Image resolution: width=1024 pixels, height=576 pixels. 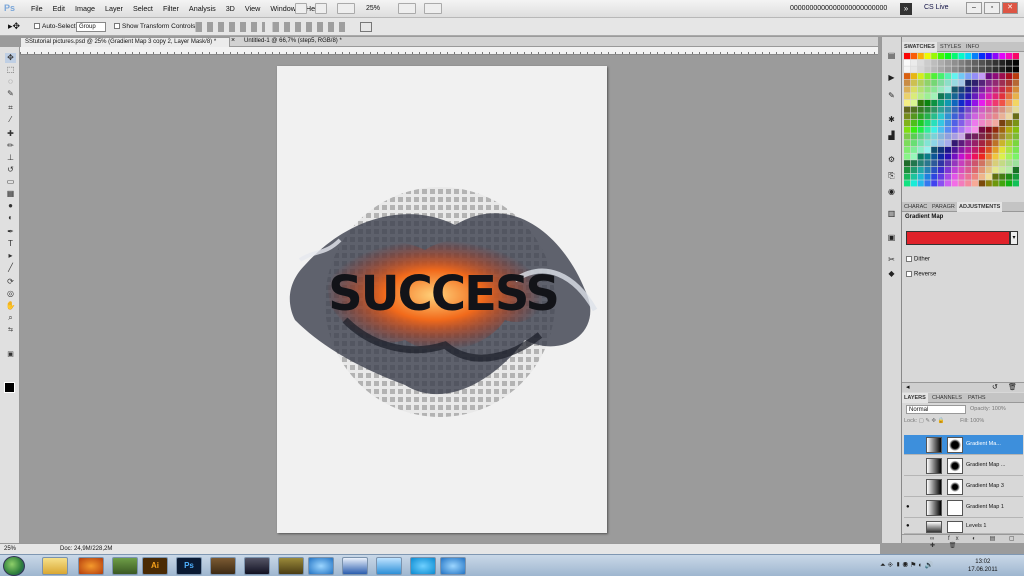 I want to click on gradient-tool-icon: ▦, so click(x=10, y=194).